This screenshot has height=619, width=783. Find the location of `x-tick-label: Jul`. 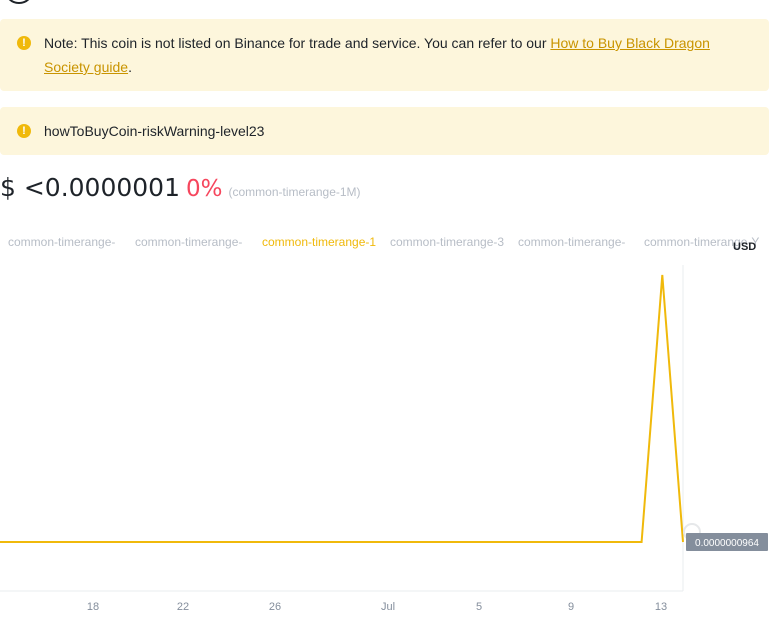

x-tick-label: Jul is located at coordinates (388, 607).